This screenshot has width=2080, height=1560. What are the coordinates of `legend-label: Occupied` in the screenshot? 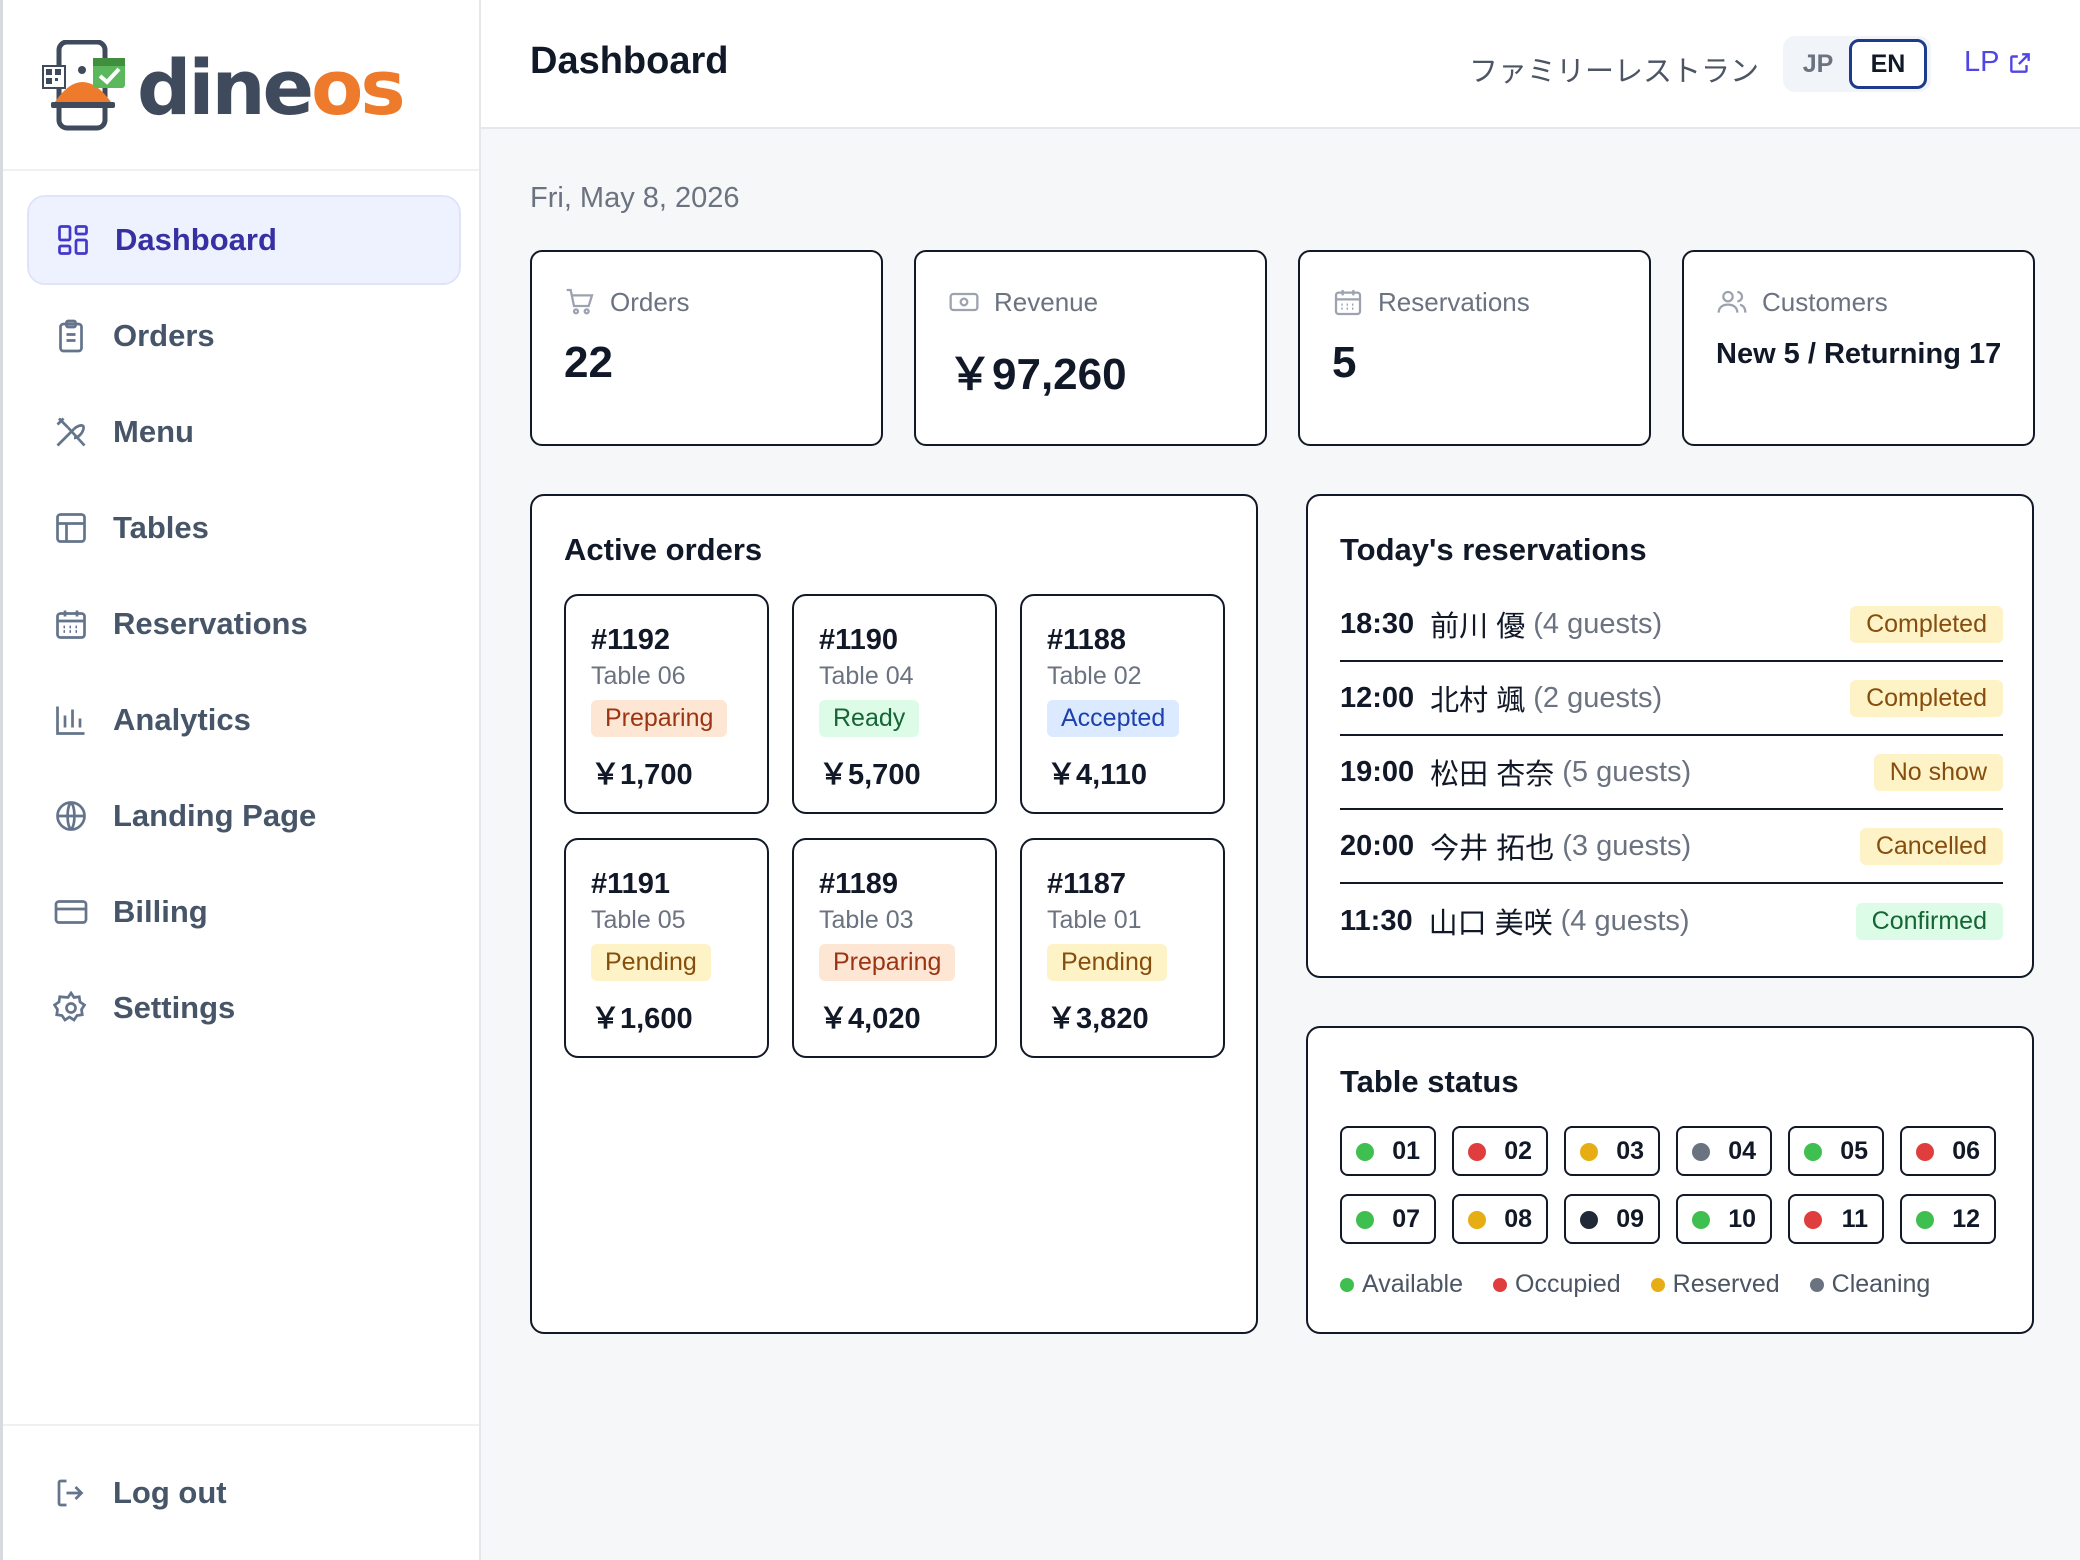 It's located at (1568, 1284).